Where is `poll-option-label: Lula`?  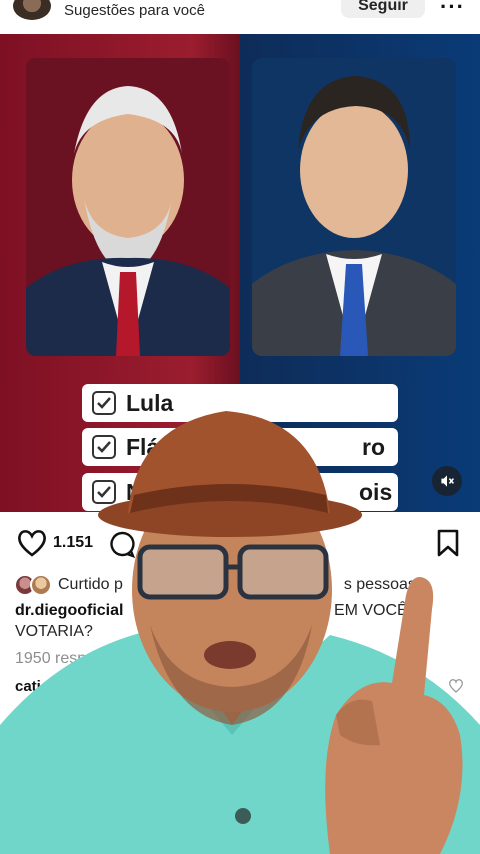
poll-option-label: Lula is located at coordinates (150, 402).